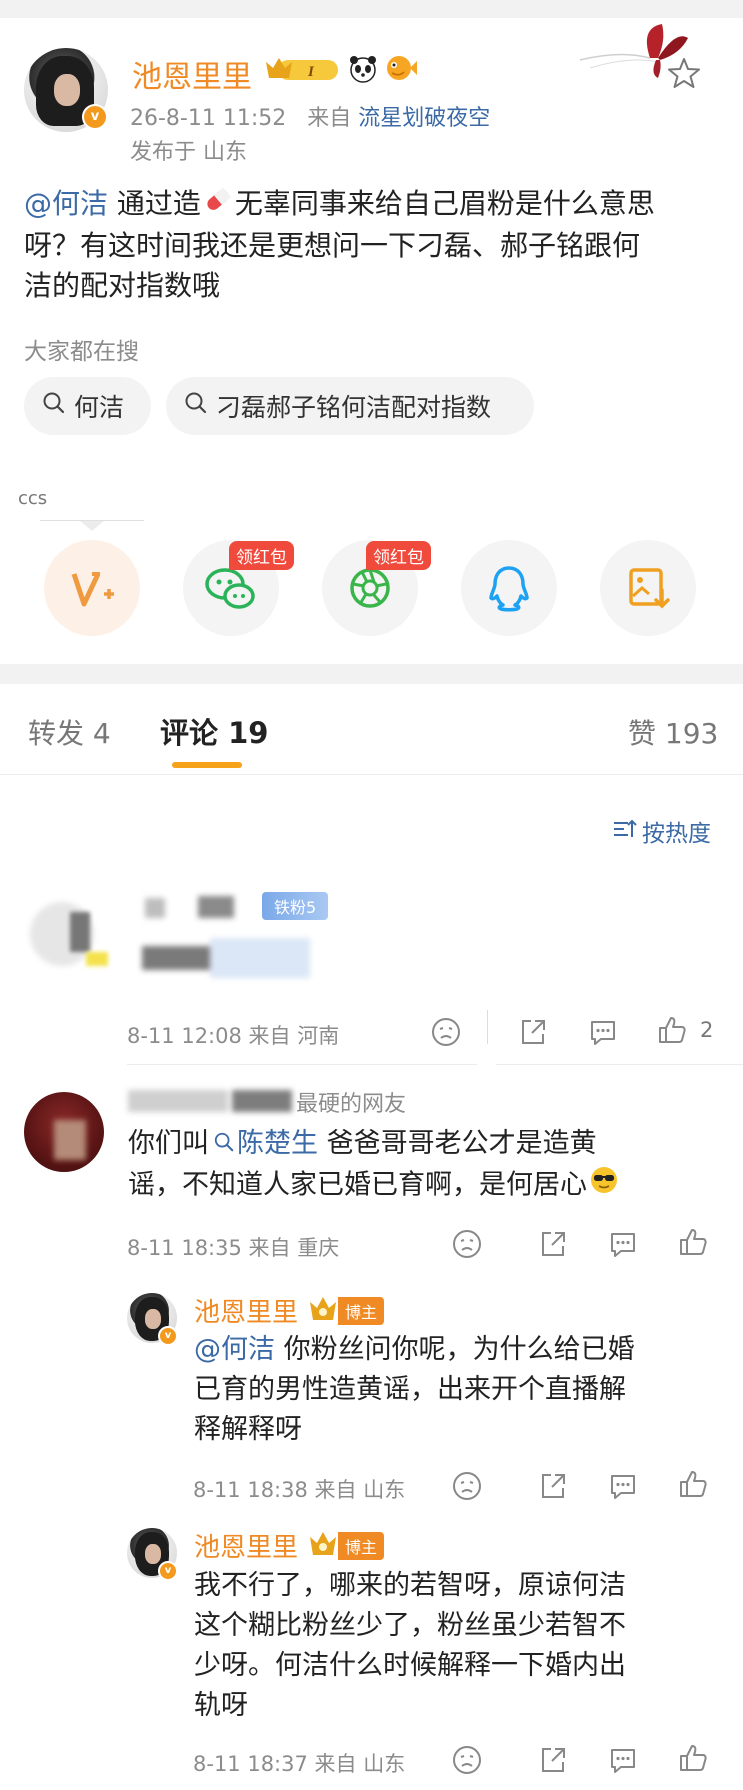 The height and width of the screenshot is (1790, 743). I want to click on post-source-prefix: 来自, so click(329, 118).